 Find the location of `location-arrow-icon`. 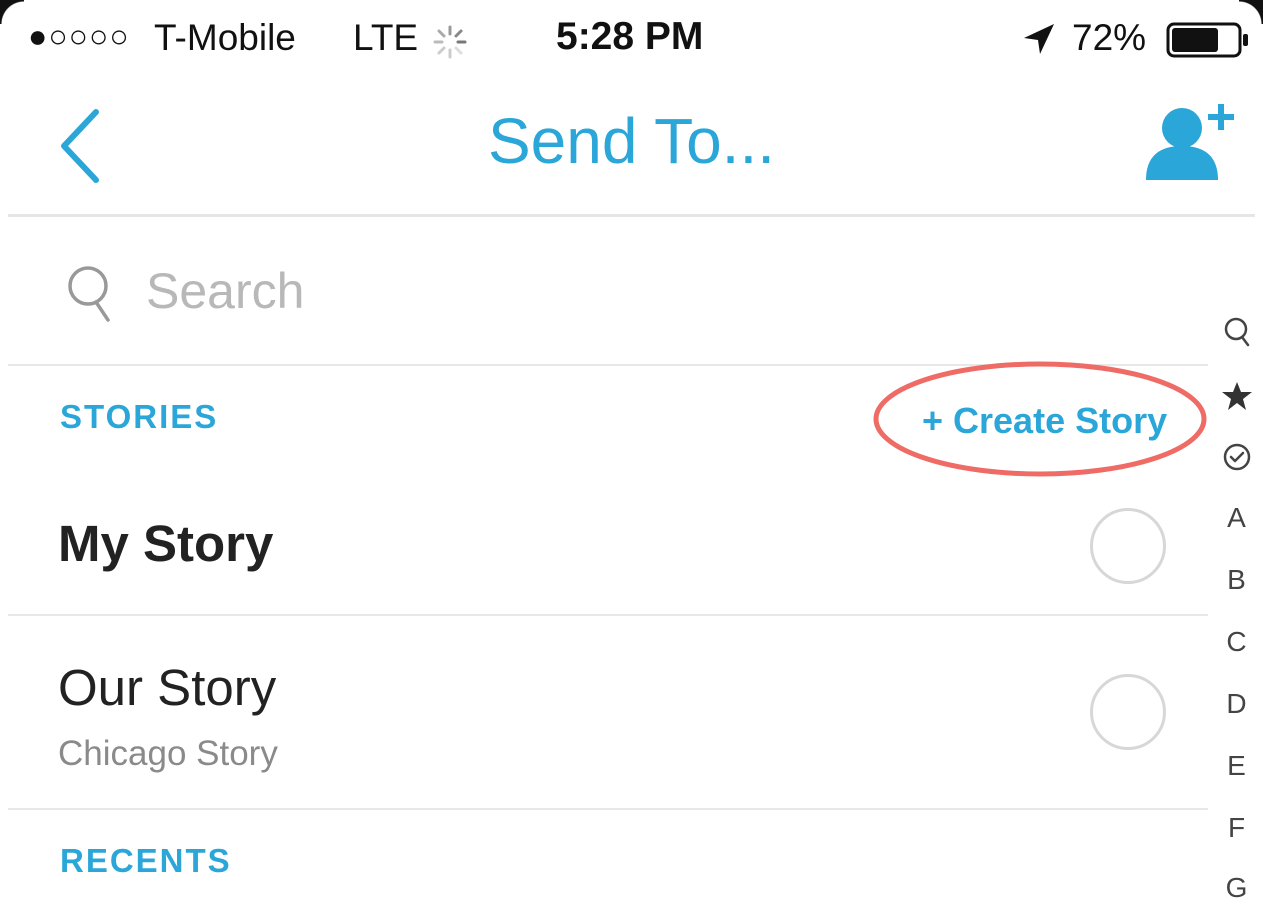

location-arrow-icon is located at coordinates (1039, 39).